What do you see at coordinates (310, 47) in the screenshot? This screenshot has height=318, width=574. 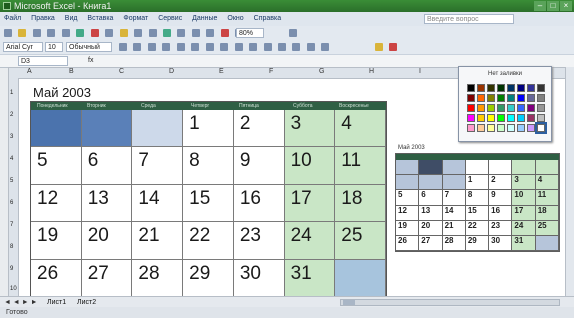 I see `outdent-icon` at bounding box center [310, 47].